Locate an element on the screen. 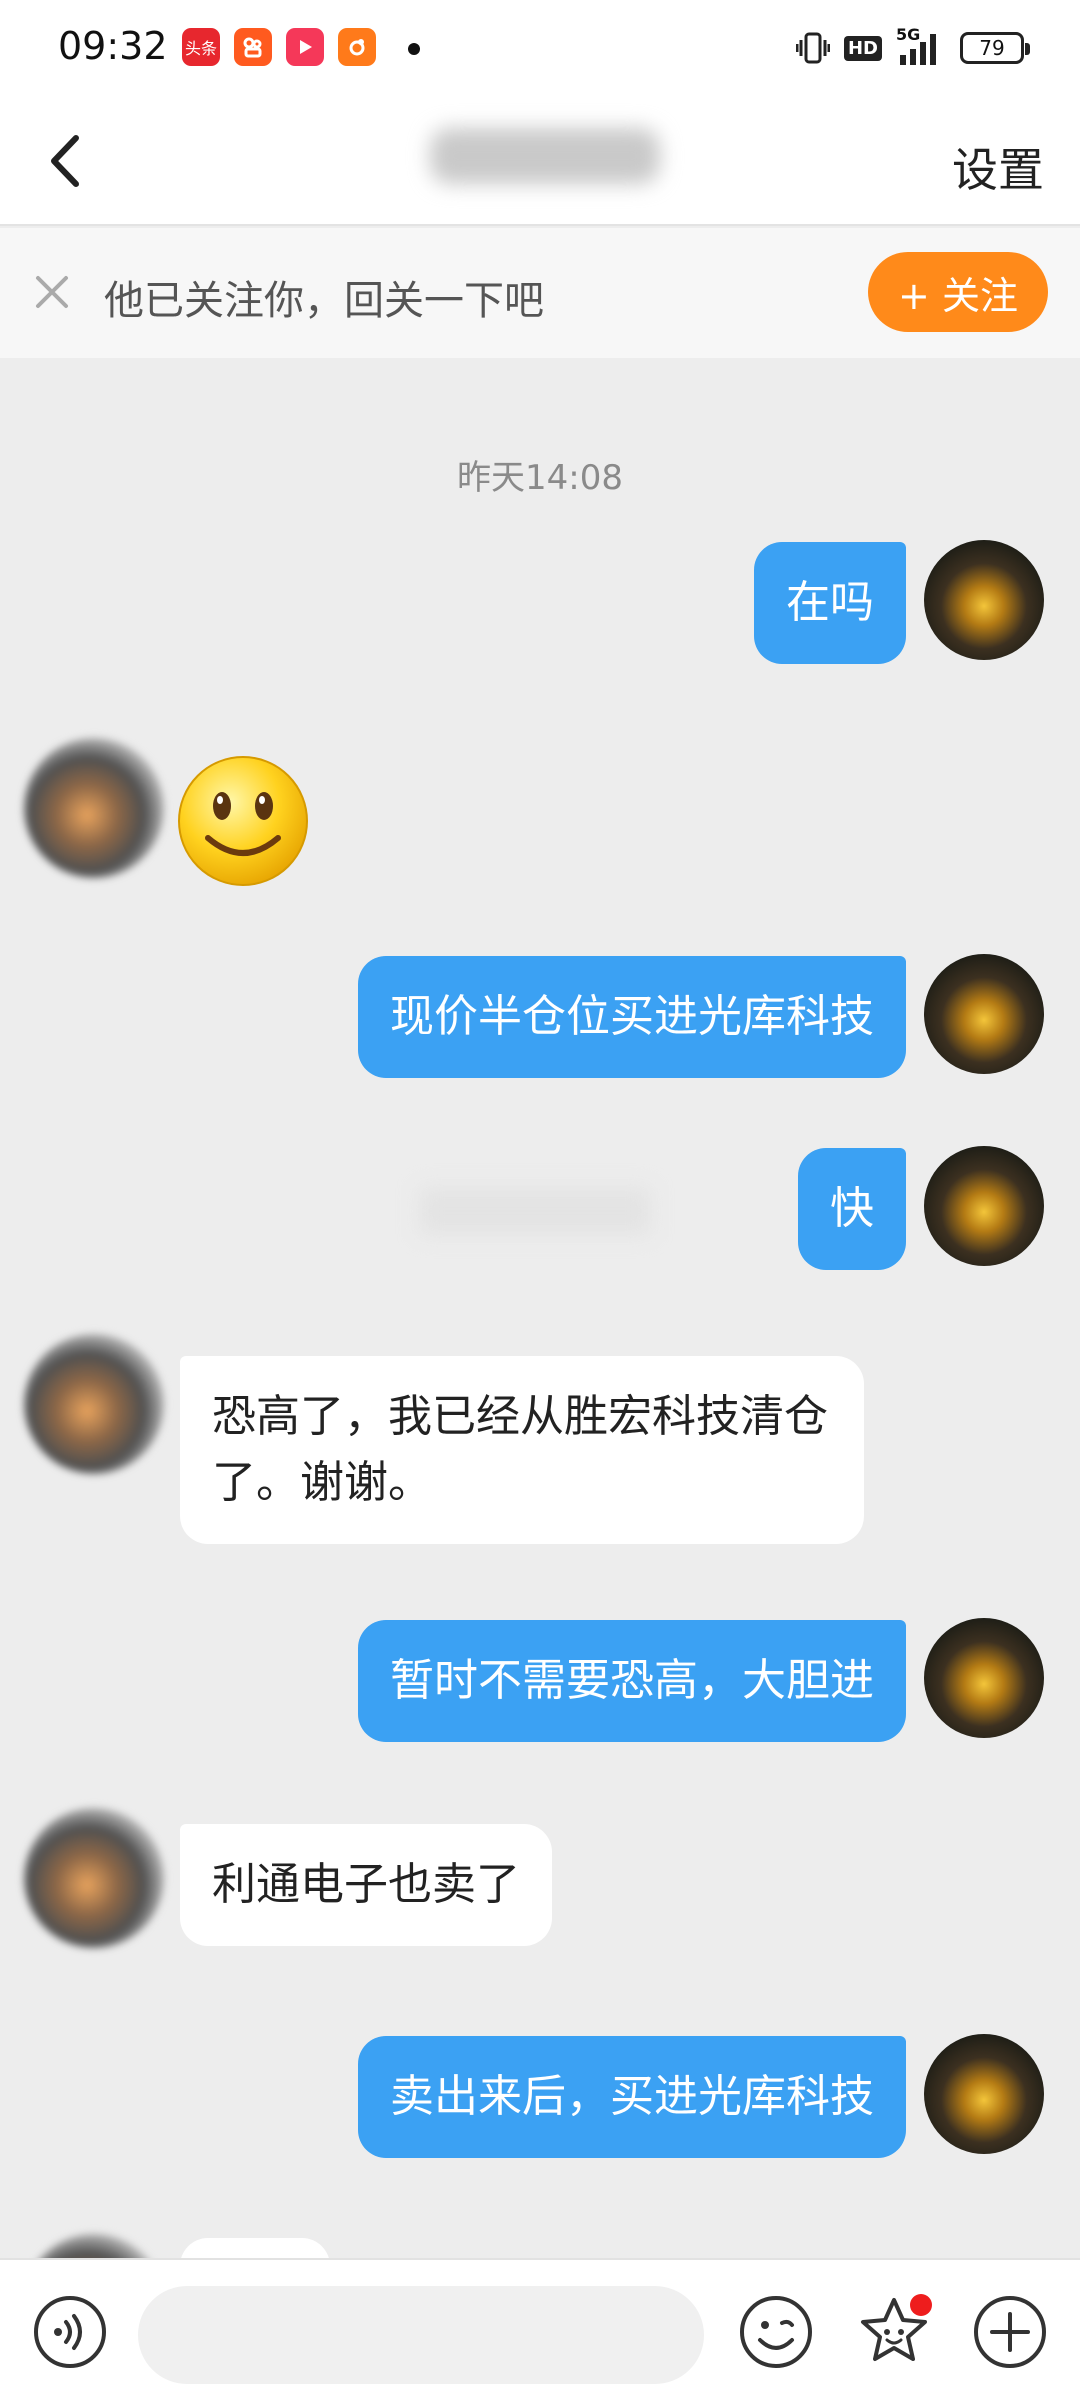  voice-icon is located at coordinates (70, 2332).